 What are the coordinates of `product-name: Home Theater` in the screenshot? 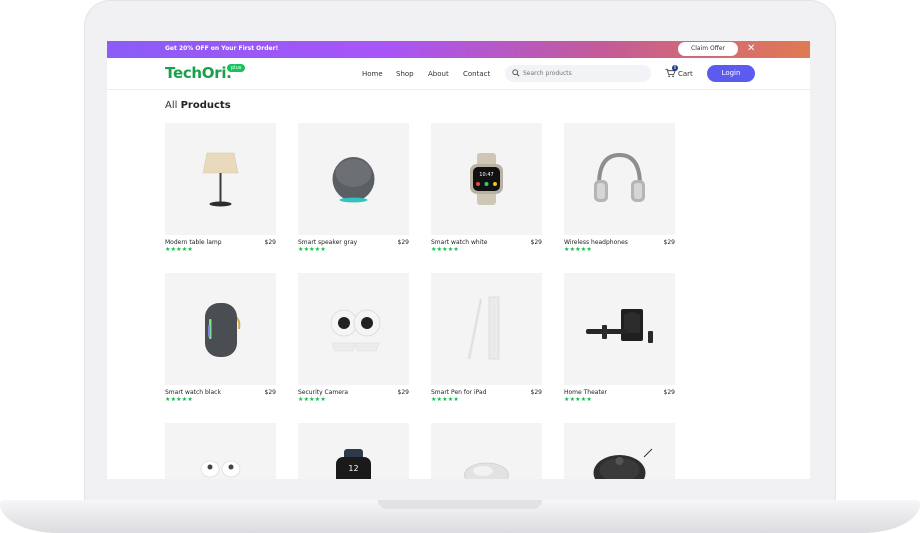 It's located at (585, 392).